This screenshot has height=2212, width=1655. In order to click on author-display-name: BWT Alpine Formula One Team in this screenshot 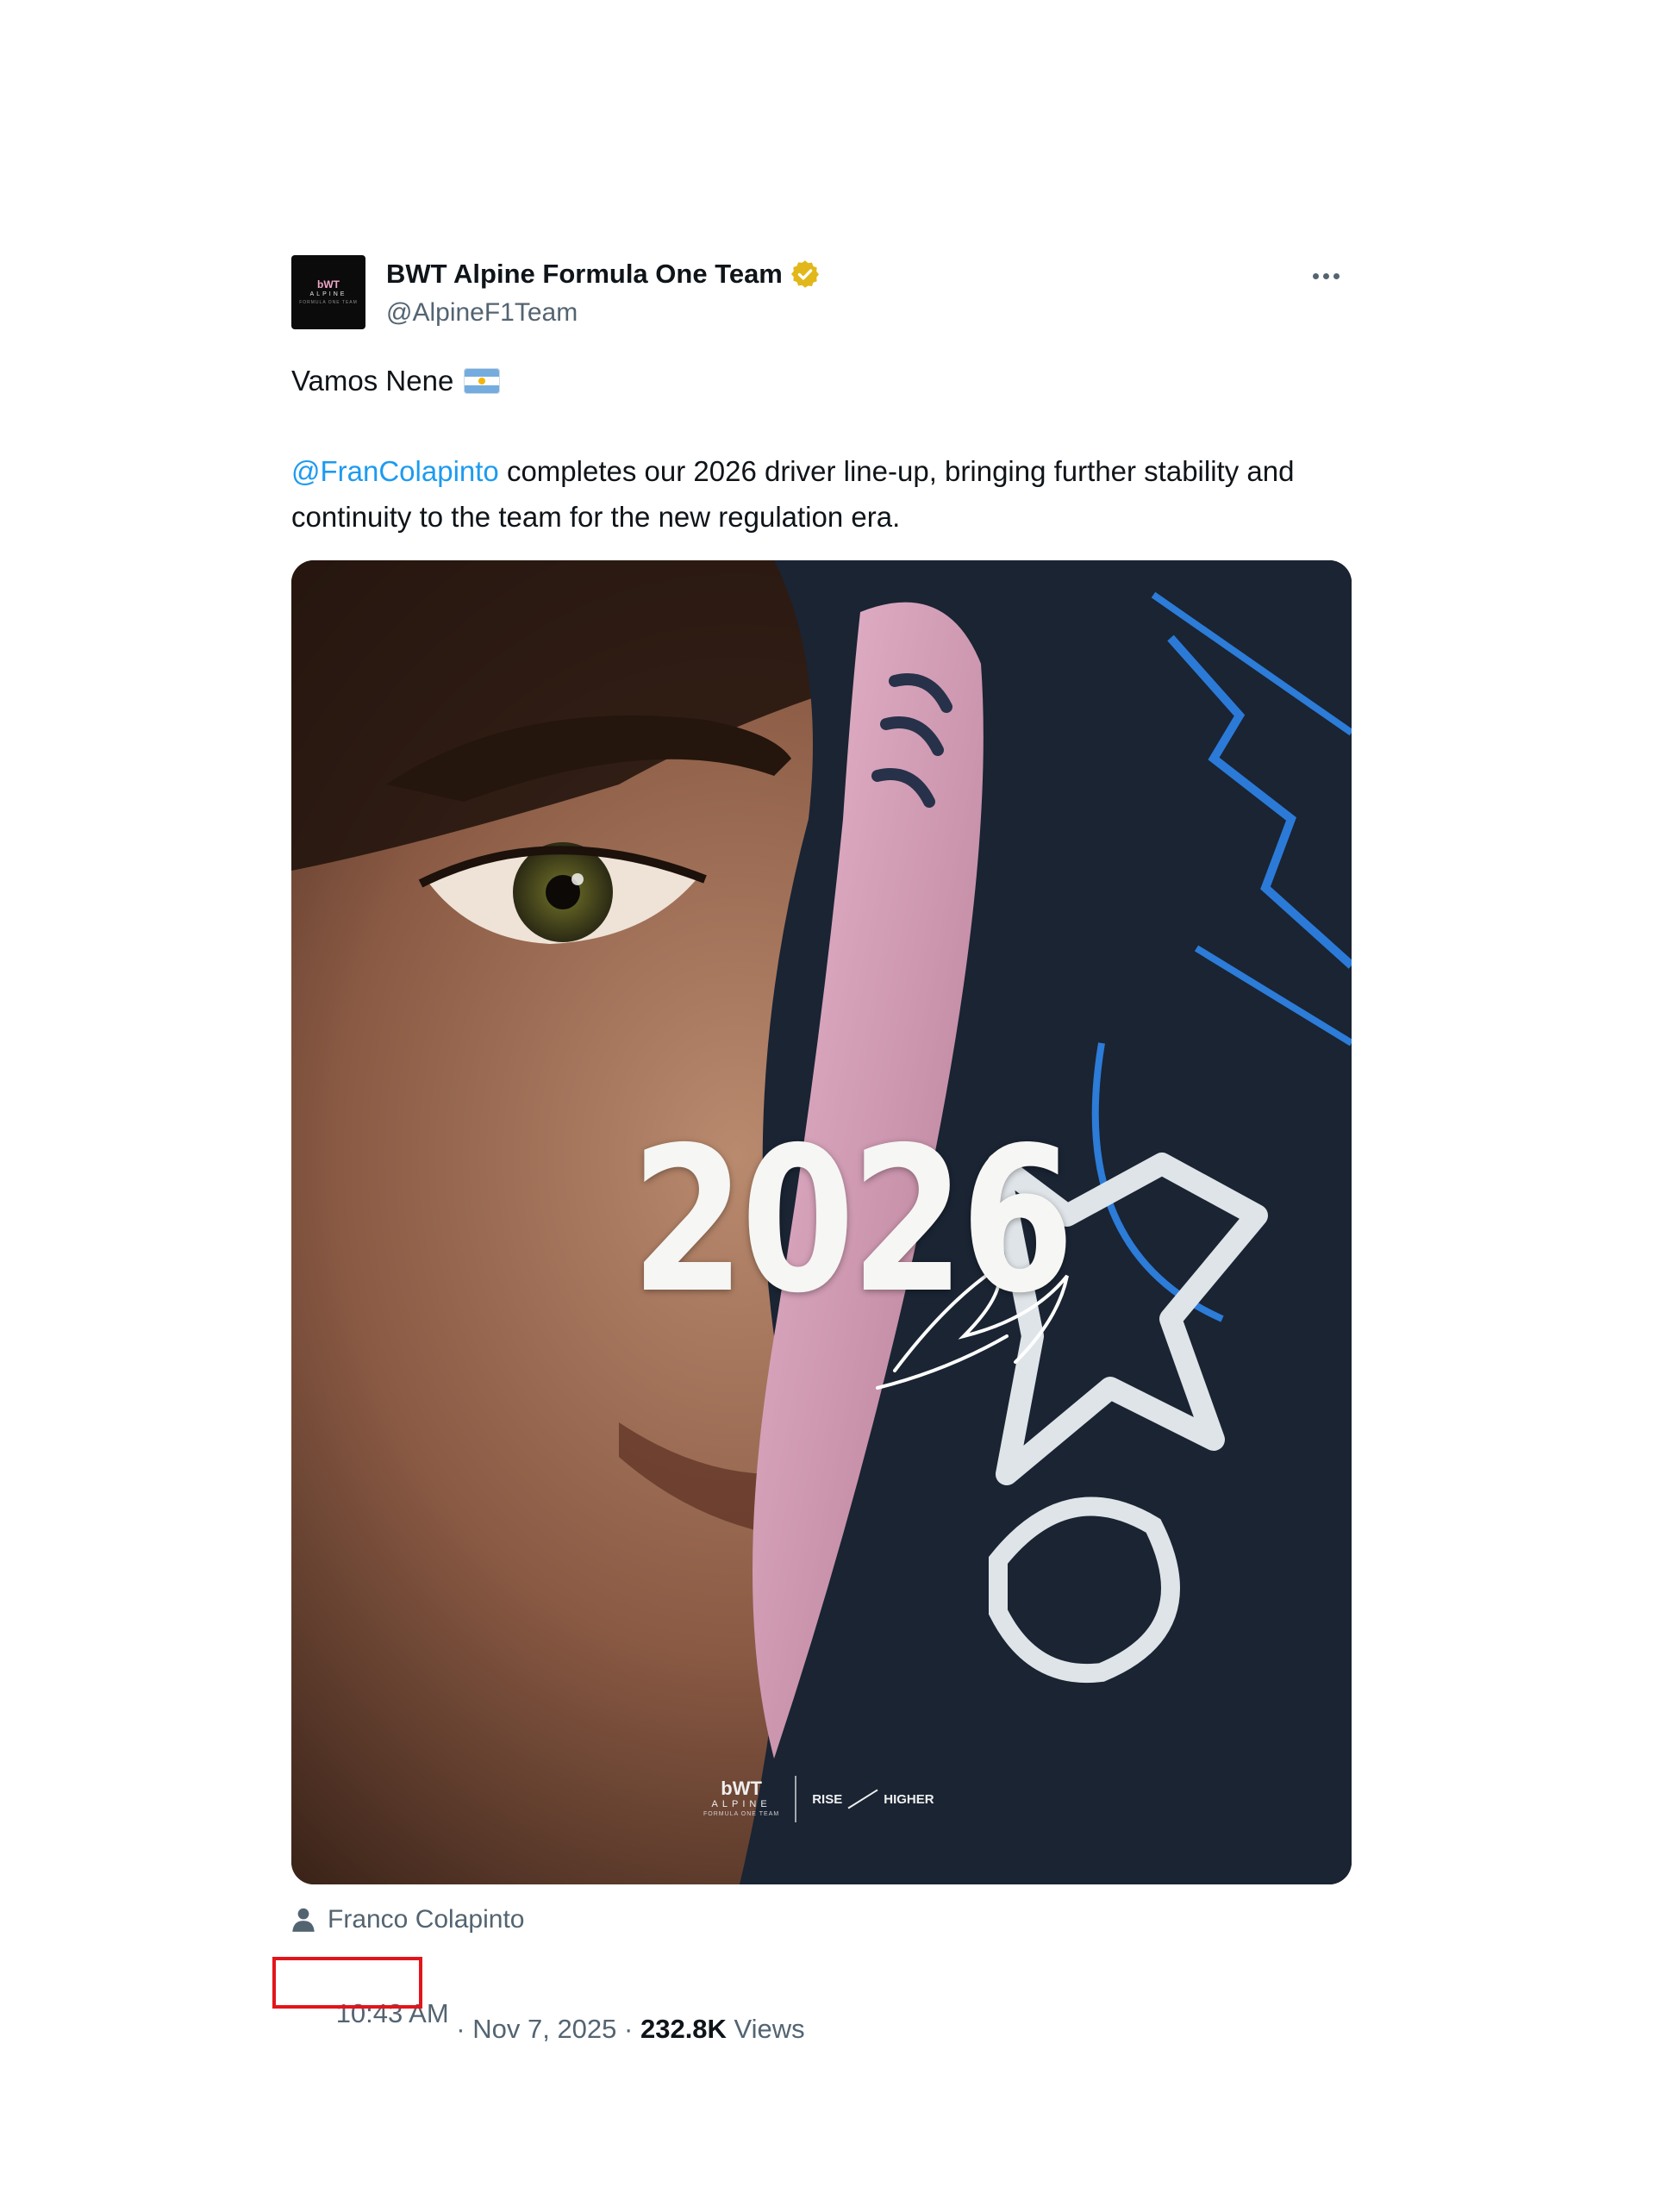, I will do `click(584, 274)`.